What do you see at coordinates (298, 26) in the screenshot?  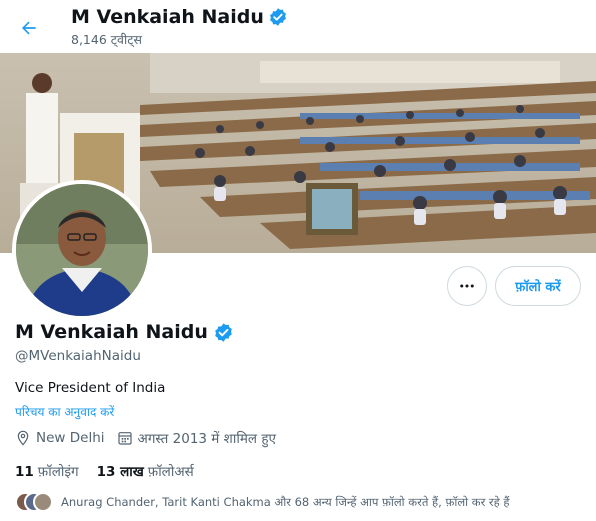 I see `top-bar: M Venkaiah Naidu 8,146 ट्वीट्स` at bounding box center [298, 26].